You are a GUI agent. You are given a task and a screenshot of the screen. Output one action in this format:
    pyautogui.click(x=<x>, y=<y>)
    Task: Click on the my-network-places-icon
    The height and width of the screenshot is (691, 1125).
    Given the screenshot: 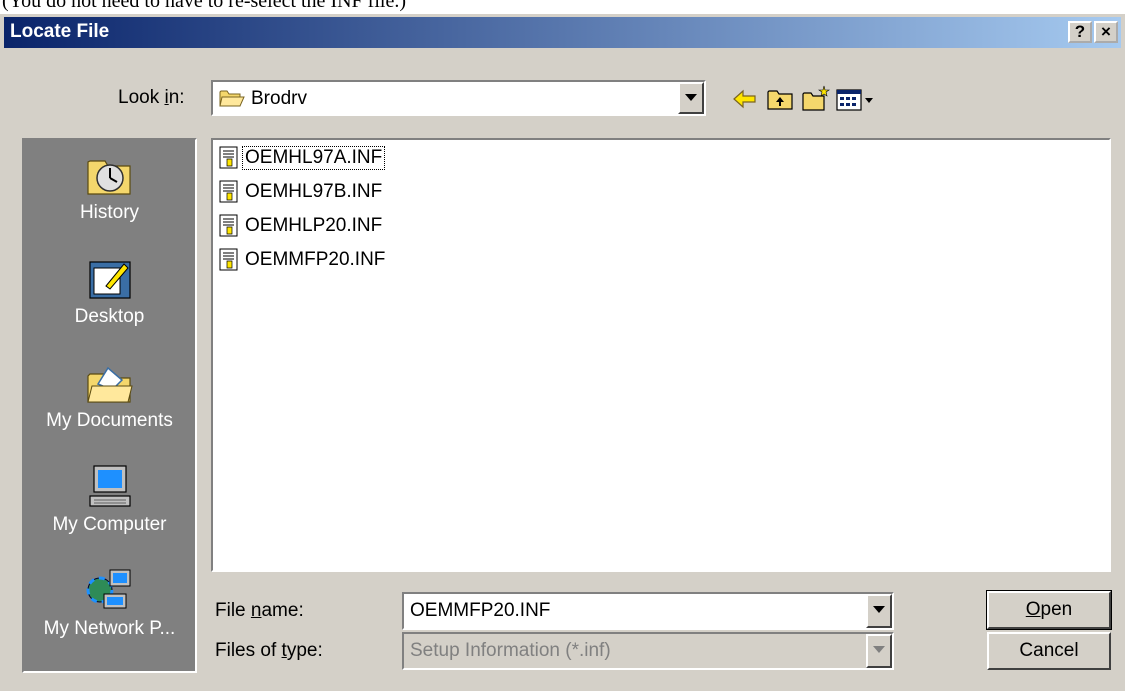 What is the action you would take?
    pyautogui.click(x=108, y=589)
    